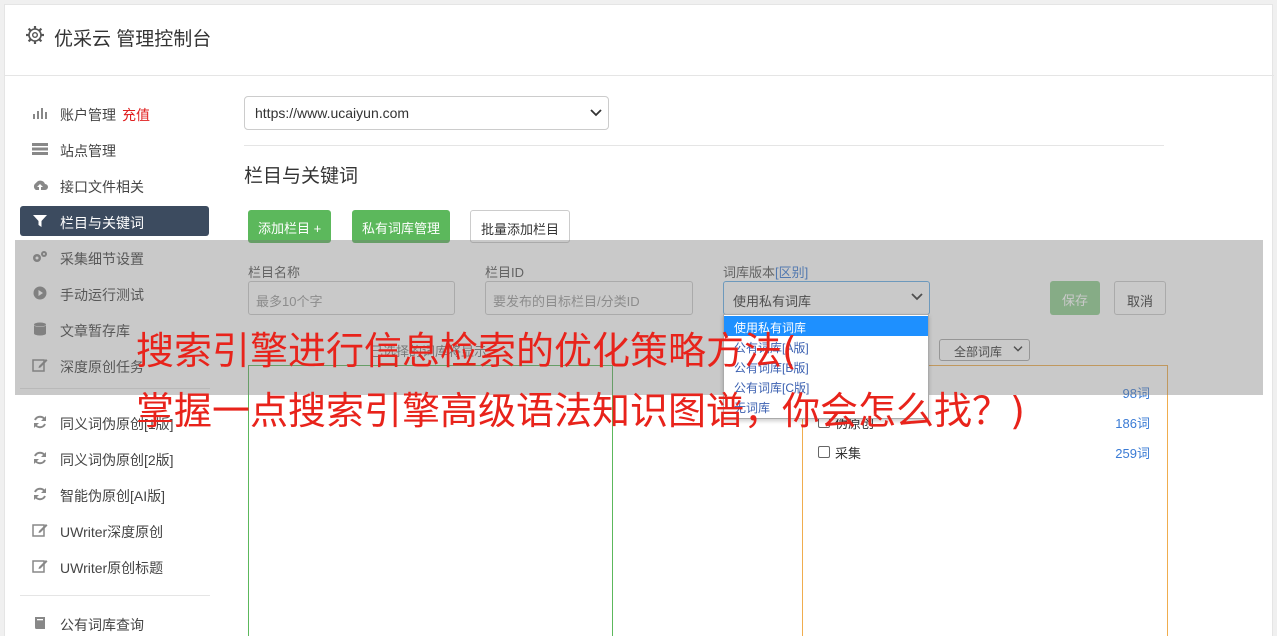 The width and height of the screenshot is (1277, 636). Describe the element at coordinates (426, 113) in the screenshot. I see `site-select: https://www.ucaiyun.com` at that location.